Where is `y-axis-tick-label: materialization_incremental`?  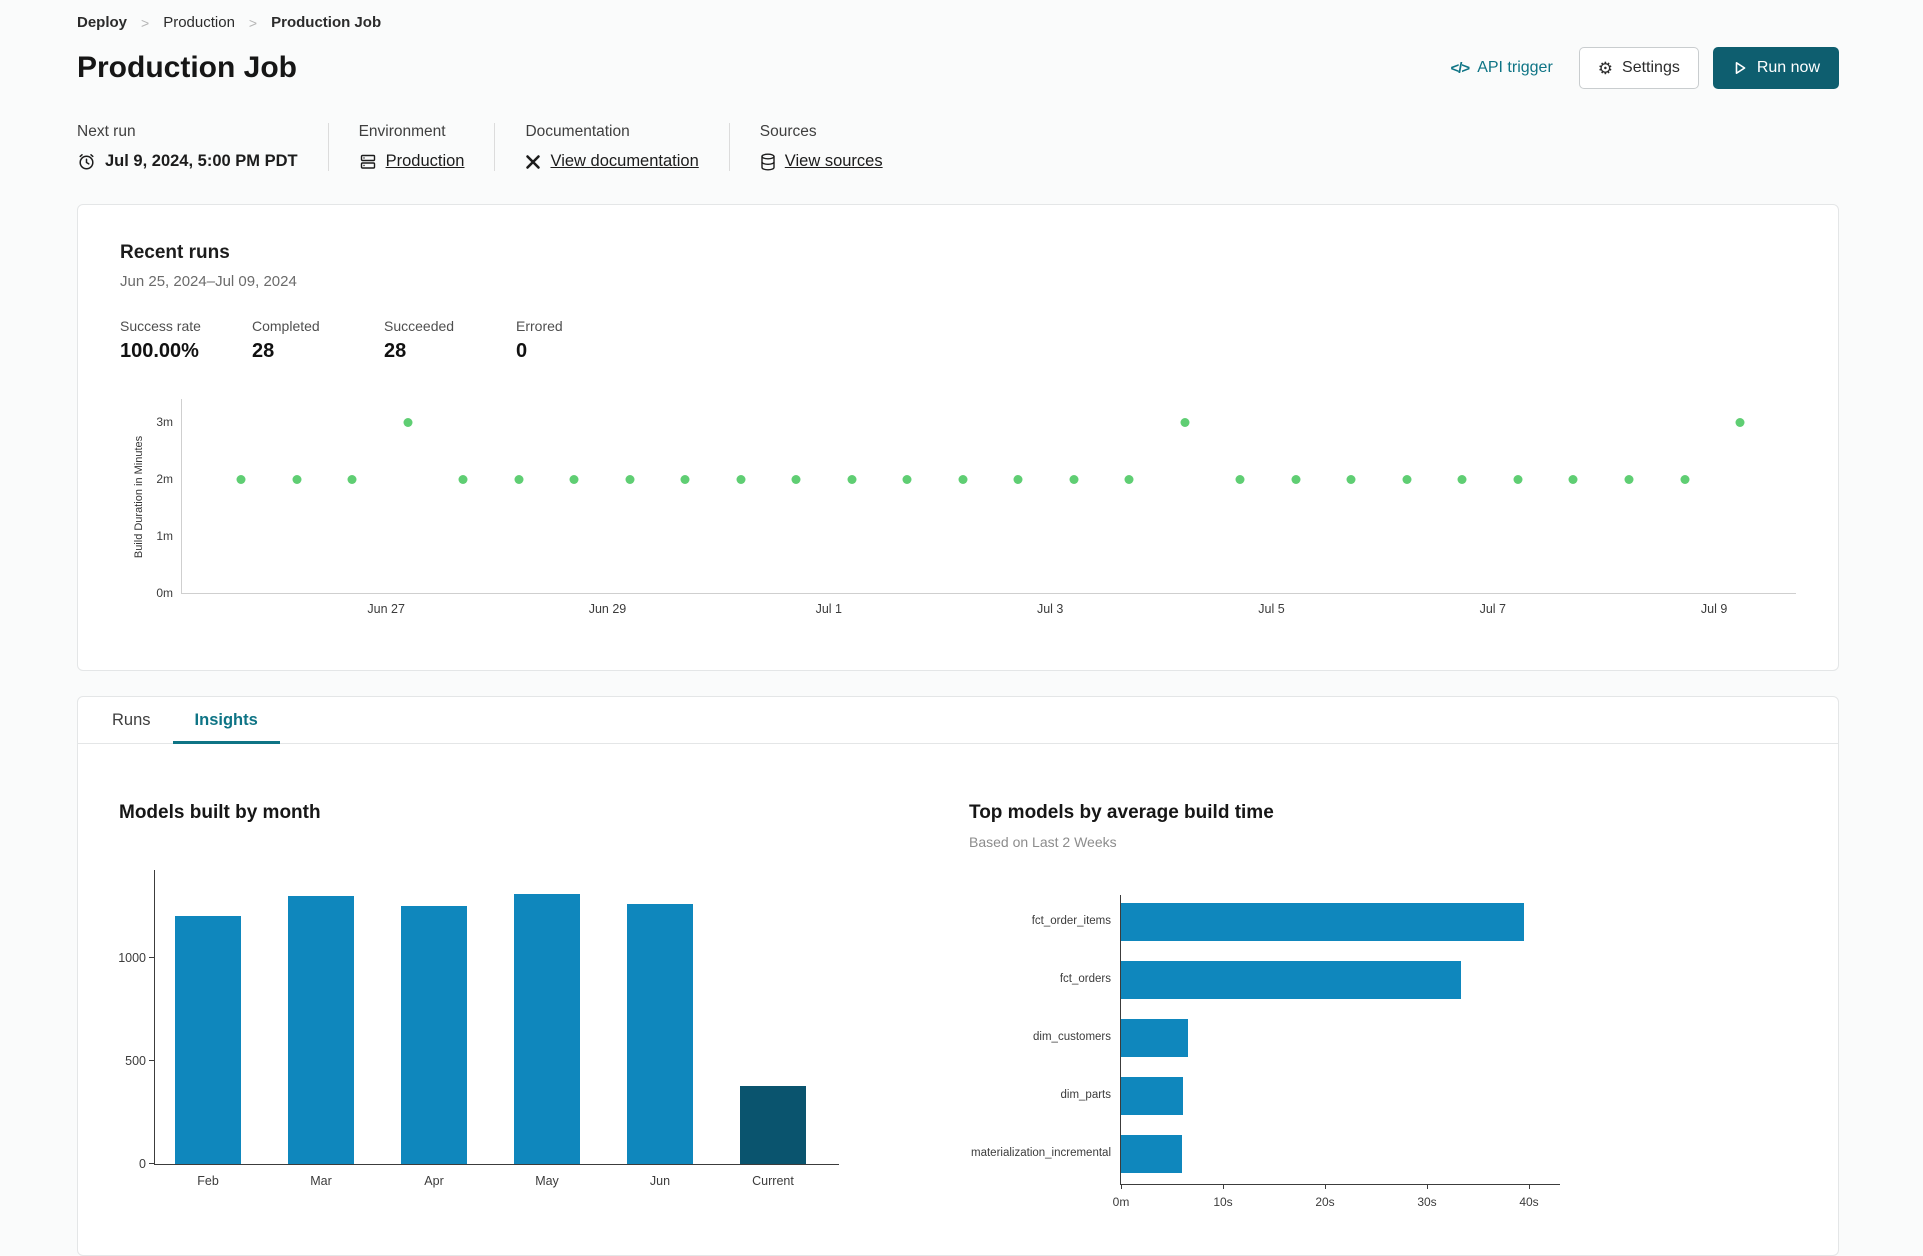 y-axis-tick-label: materialization_incremental is located at coordinates (1041, 1153).